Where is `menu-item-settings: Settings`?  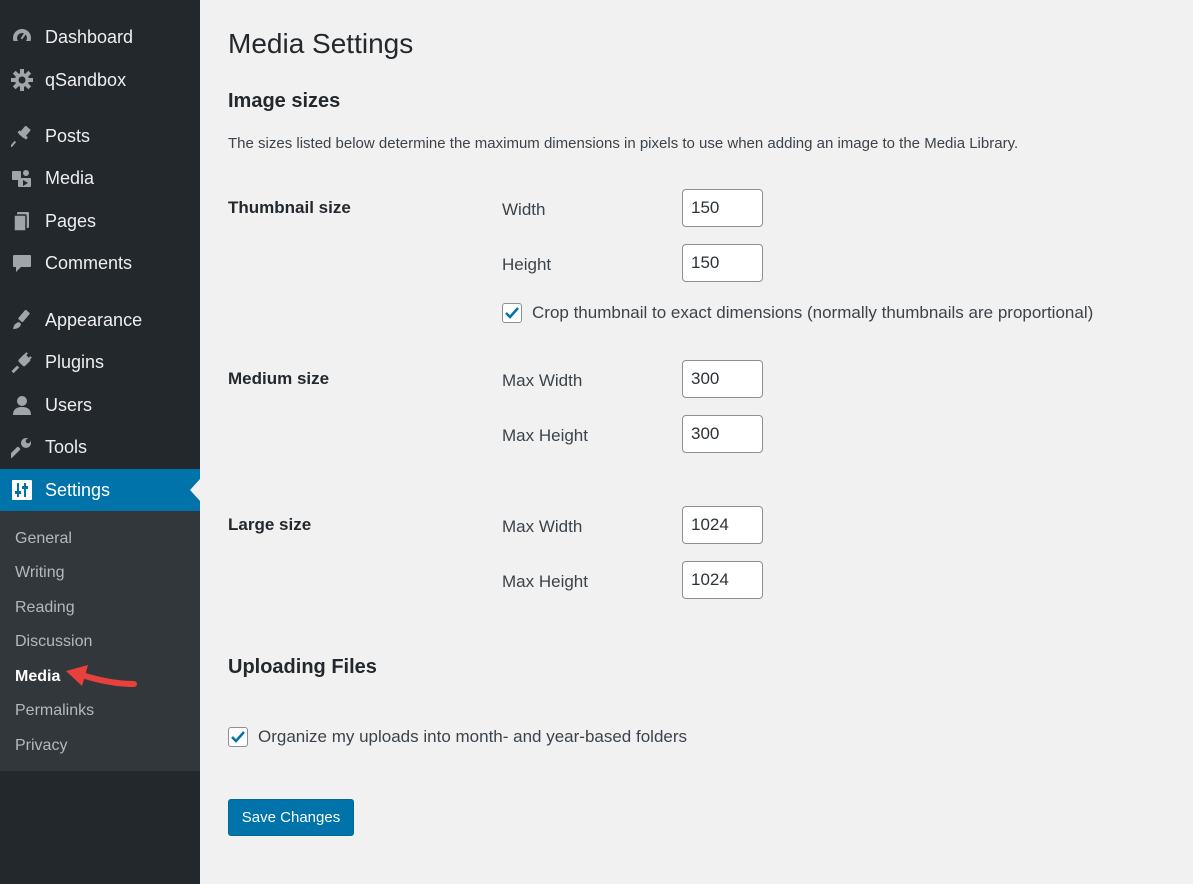
menu-item-settings: Settings is located at coordinates (100, 490).